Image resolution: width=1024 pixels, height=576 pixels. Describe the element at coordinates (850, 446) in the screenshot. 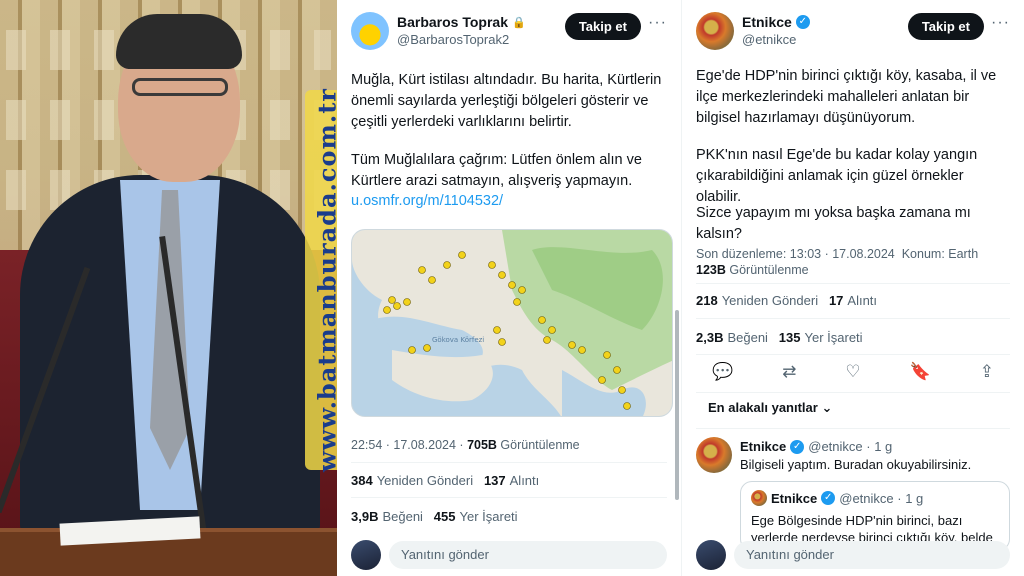

I see `reply-handle: @etnikce · 1 g` at that location.